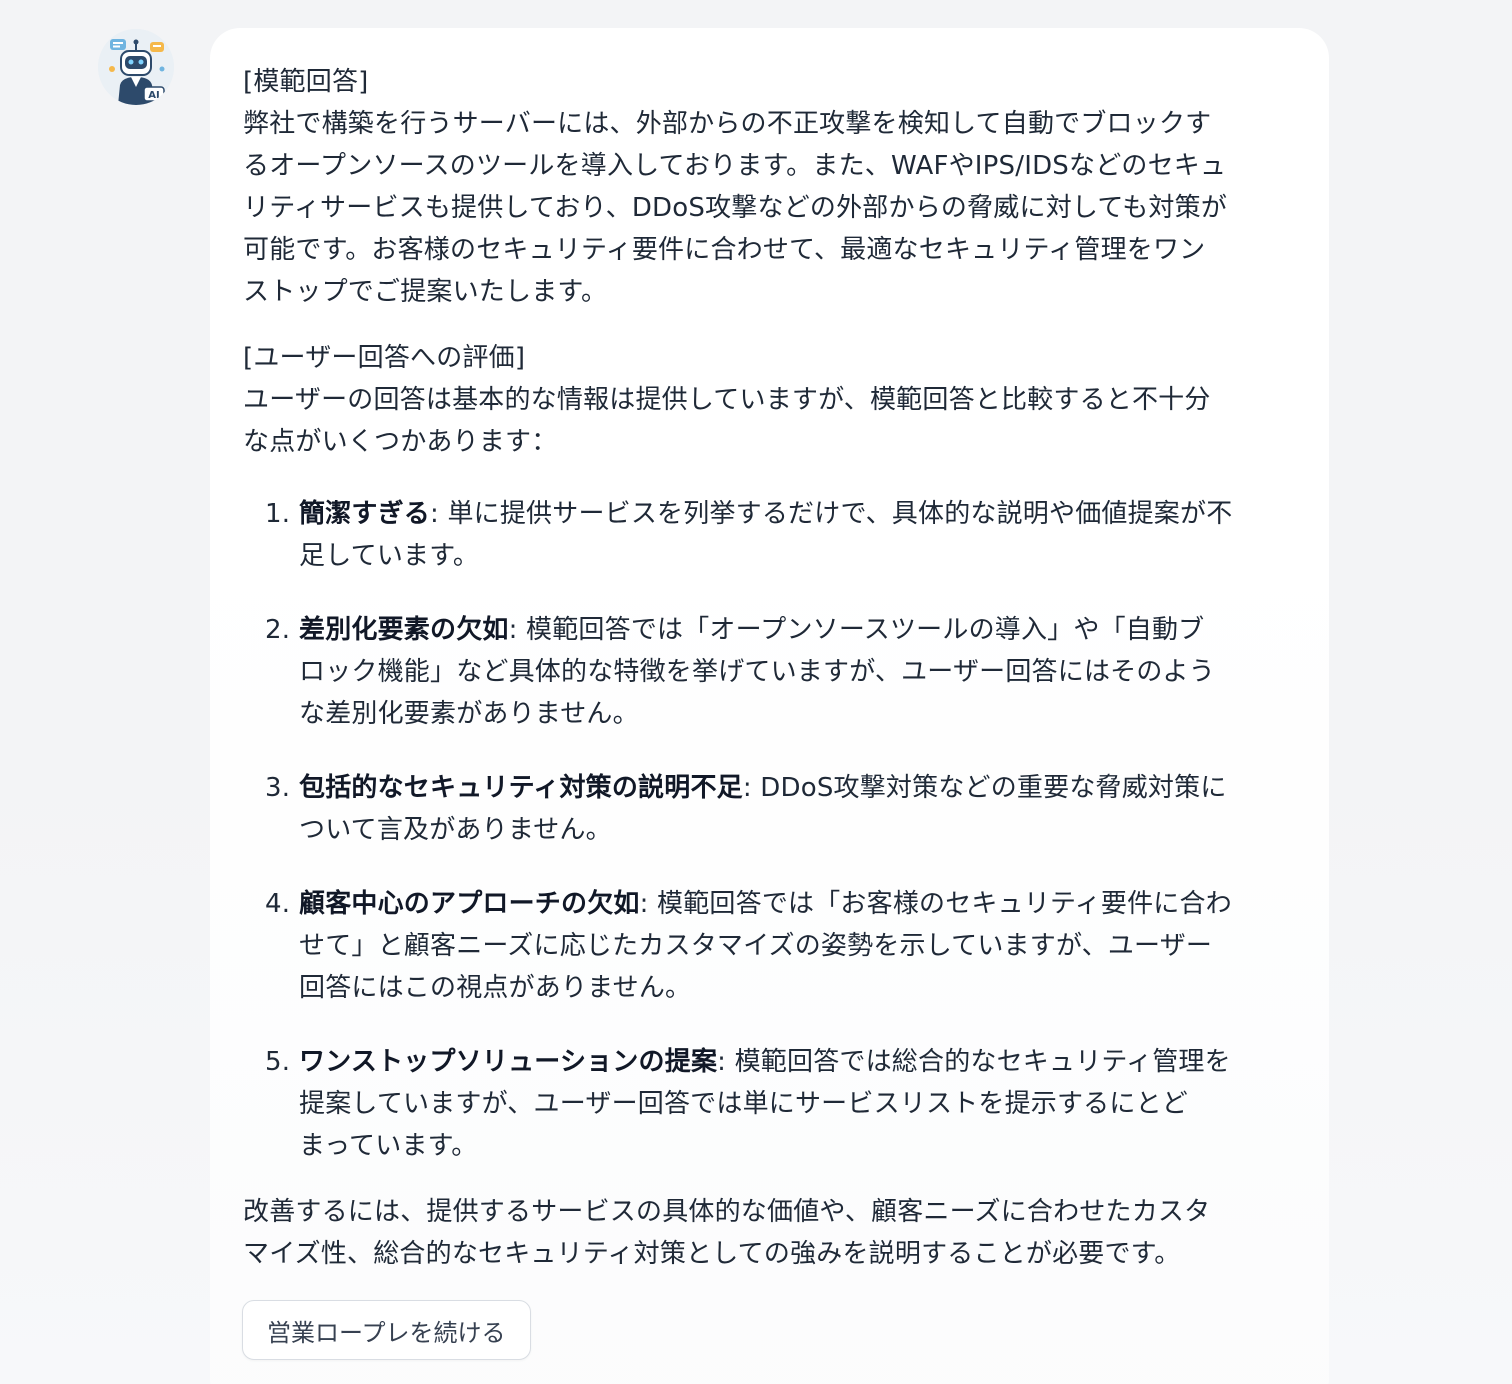 The height and width of the screenshot is (1384, 1512). What do you see at coordinates (455, 830) in the screenshot?
I see `point-text: ついて言及がありません。` at bounding box center [455, 830].